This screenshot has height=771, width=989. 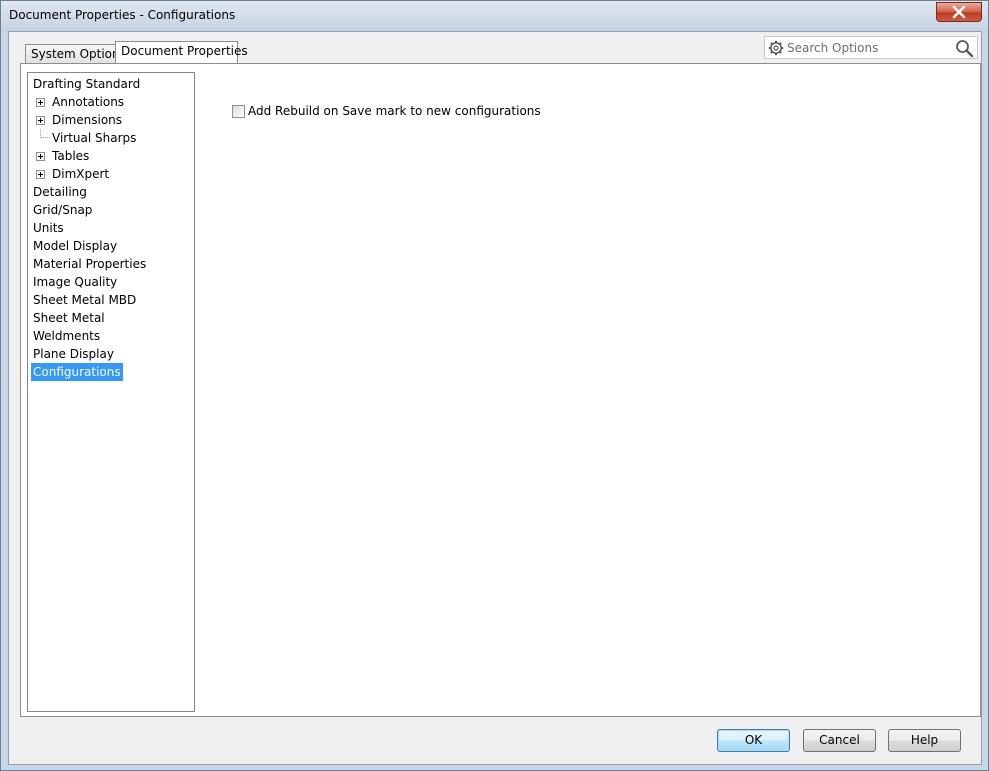 I want to click on tree-item-plane-display: Plane Display, so click(x=111, y=354).